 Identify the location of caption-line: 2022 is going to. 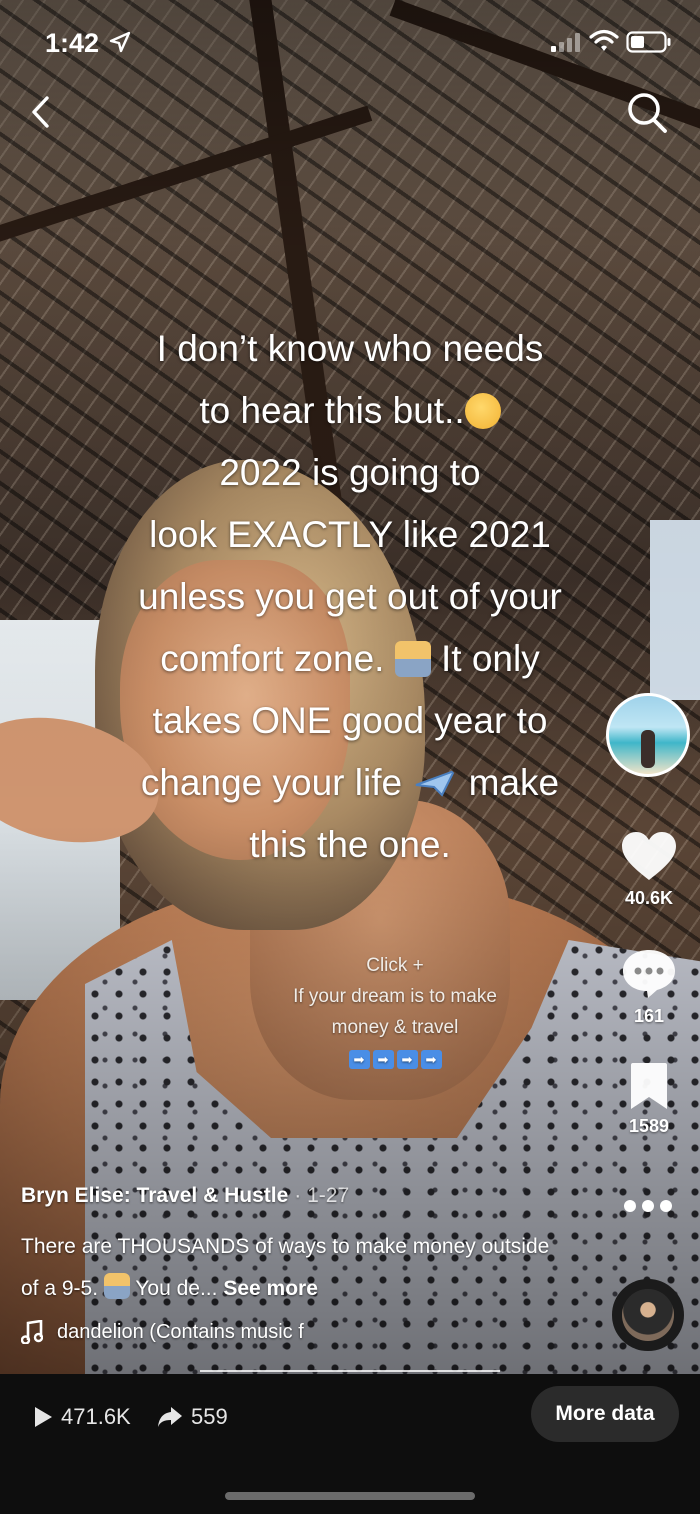
(350, 472).